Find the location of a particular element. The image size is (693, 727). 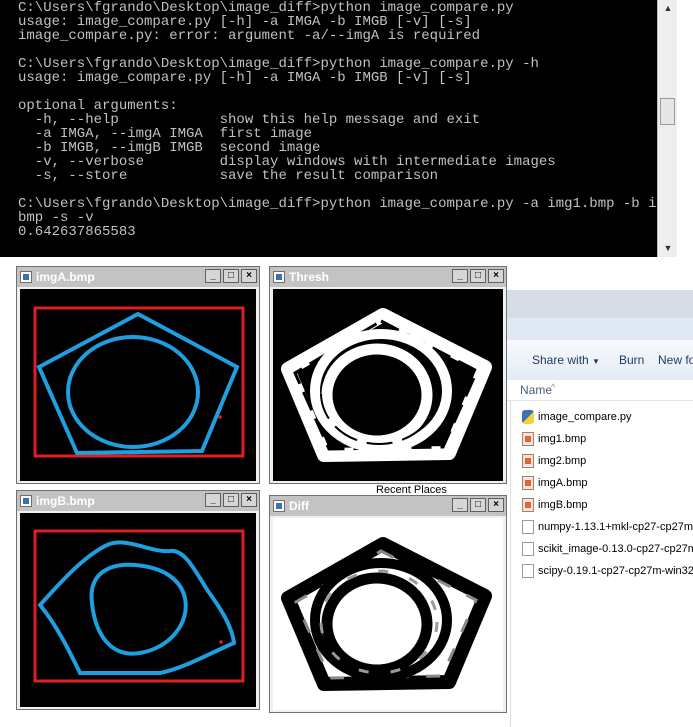

imga-titlebar: imgA.bmp _ □ × is located at coordinates (138, 277).